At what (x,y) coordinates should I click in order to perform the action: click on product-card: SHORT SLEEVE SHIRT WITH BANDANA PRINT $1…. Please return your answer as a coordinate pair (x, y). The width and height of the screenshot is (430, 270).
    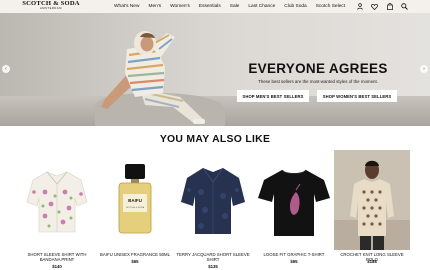
    Looking at the image, I should click on (57, 210).